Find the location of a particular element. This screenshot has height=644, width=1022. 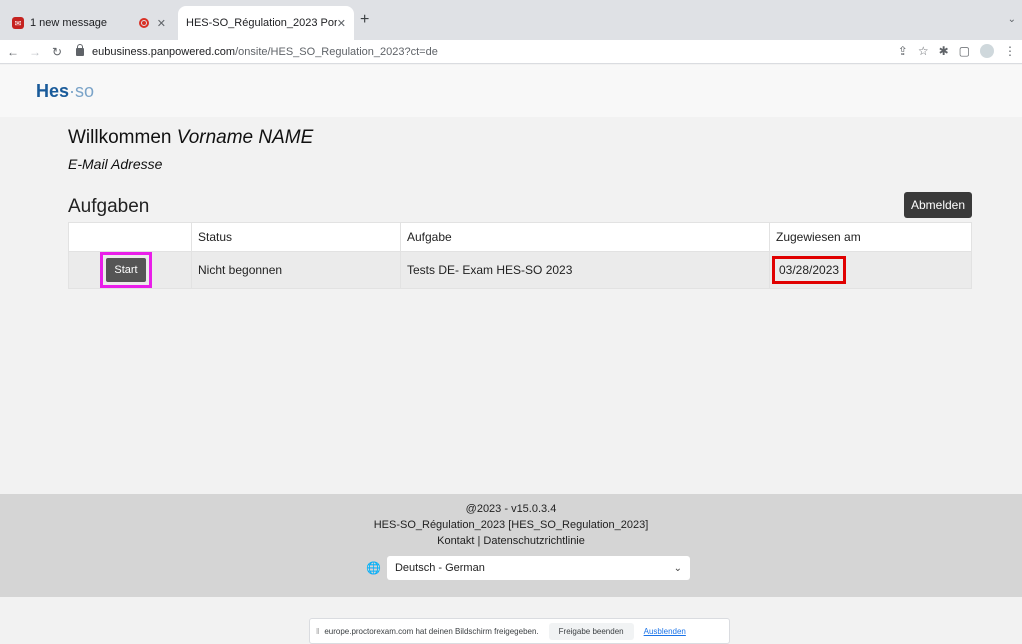

profile-icon is located at coordinates (987, 51).